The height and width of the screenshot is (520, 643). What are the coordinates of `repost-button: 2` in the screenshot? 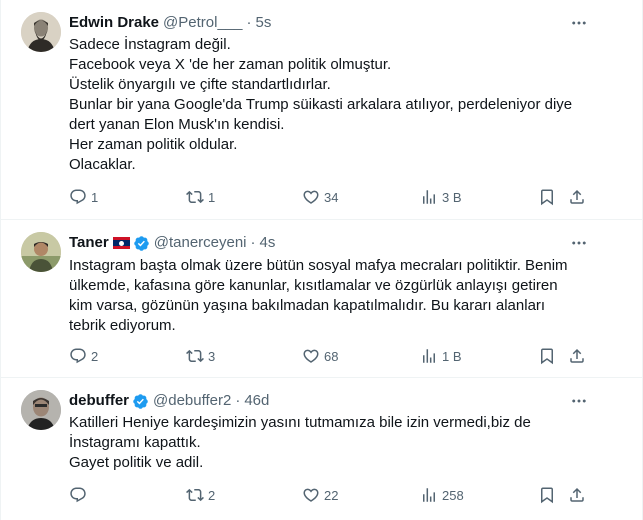 It's located at (200, 495).